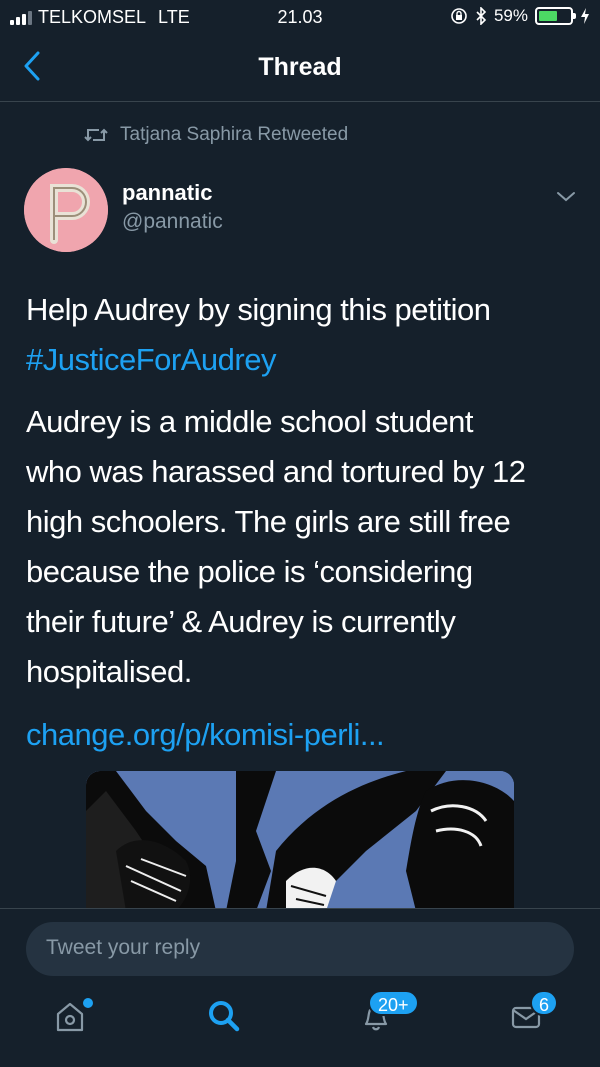  What do you see at coordinates (555, 16) in the screenshot?
I see `battery-icon` at bounding box center [555, 16].